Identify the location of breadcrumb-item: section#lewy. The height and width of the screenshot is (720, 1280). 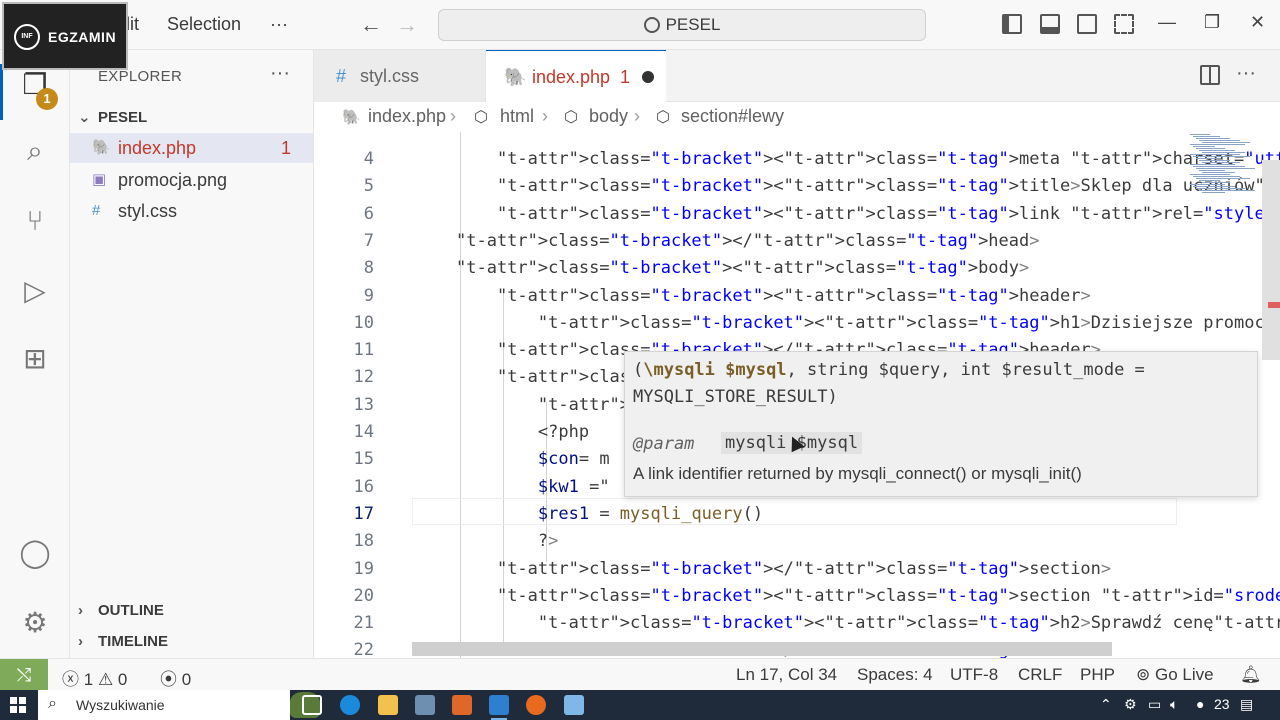
(732, 116).